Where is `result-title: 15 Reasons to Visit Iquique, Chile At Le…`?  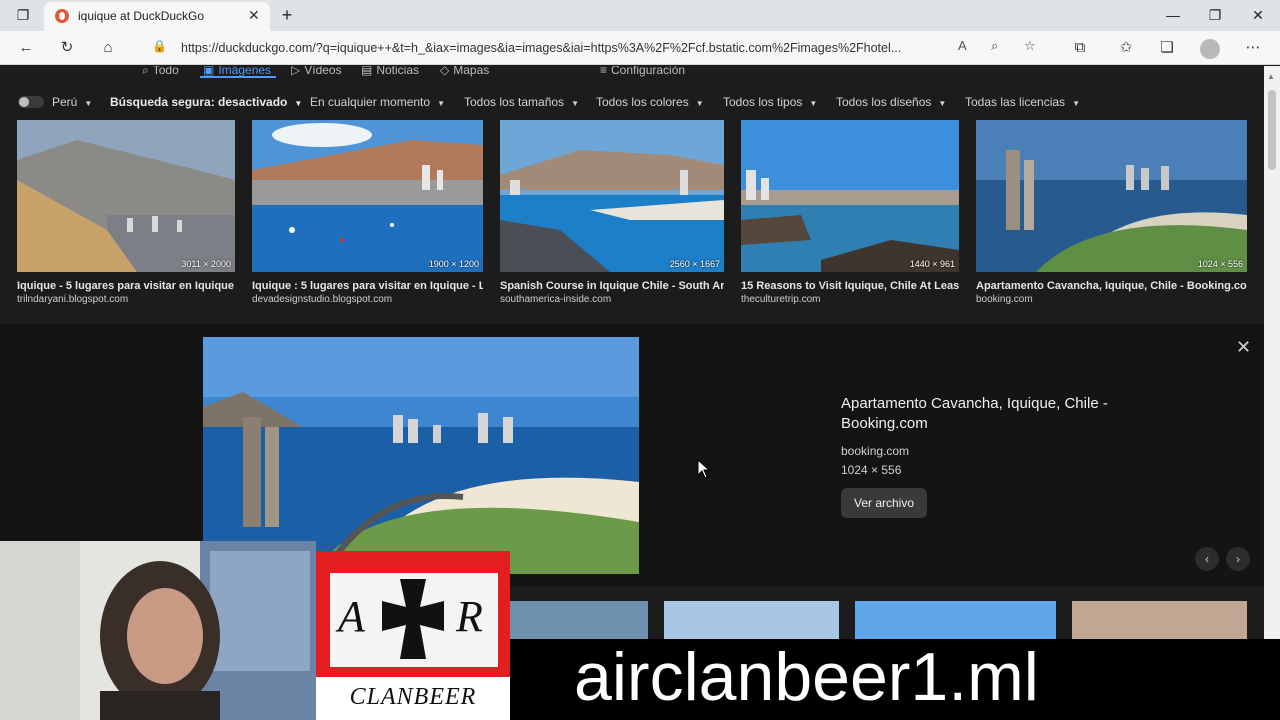
result-title: 15 Reasons to Visit Iquique, Chile At Le… is located at coordinates (850, 286).